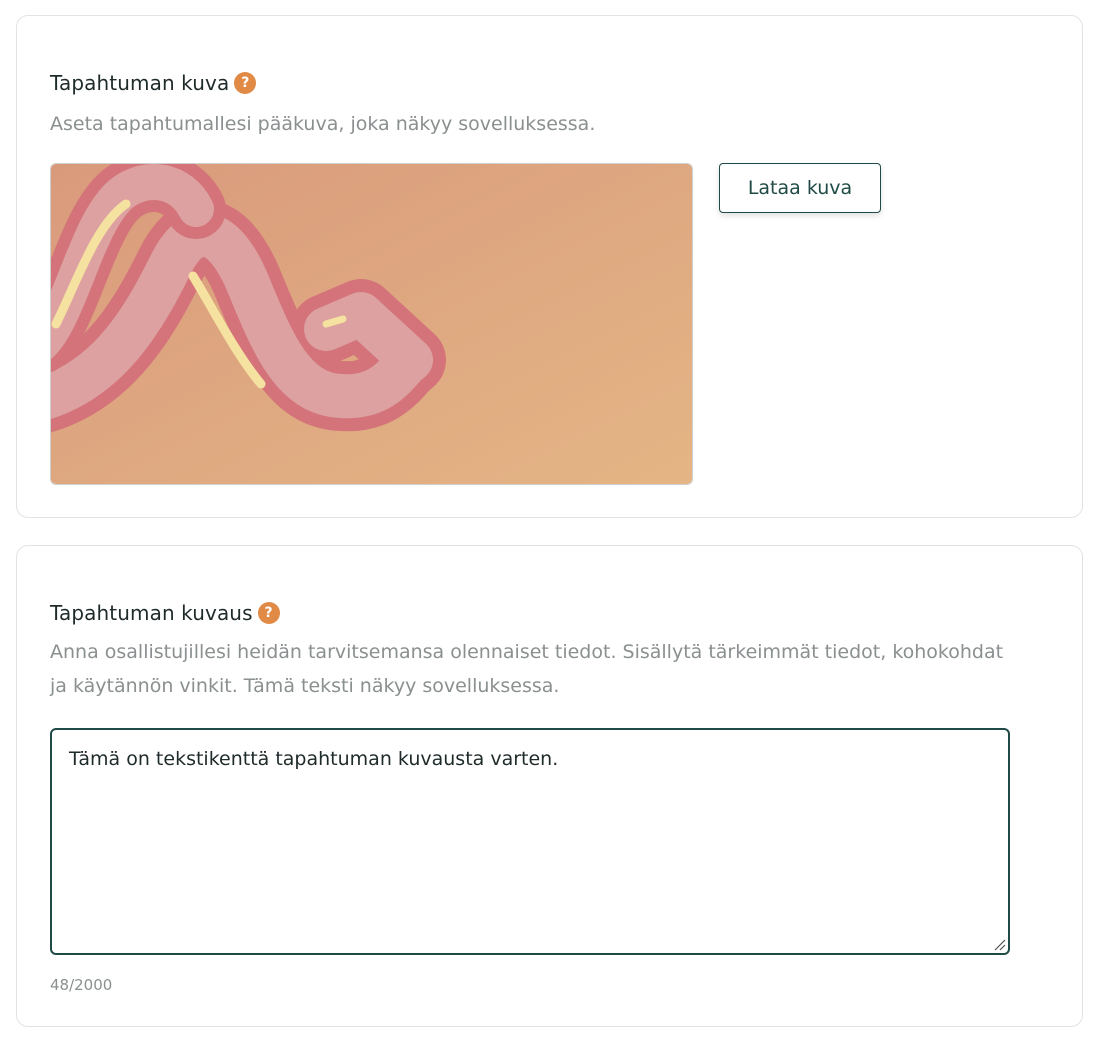 Image resolution: width=1100 pixels, height=1040 pixels. What do you see at coordinates (81, 985) in the screenshot?
I see `character-counter: 48/2000` at bounding box center [81, 985].